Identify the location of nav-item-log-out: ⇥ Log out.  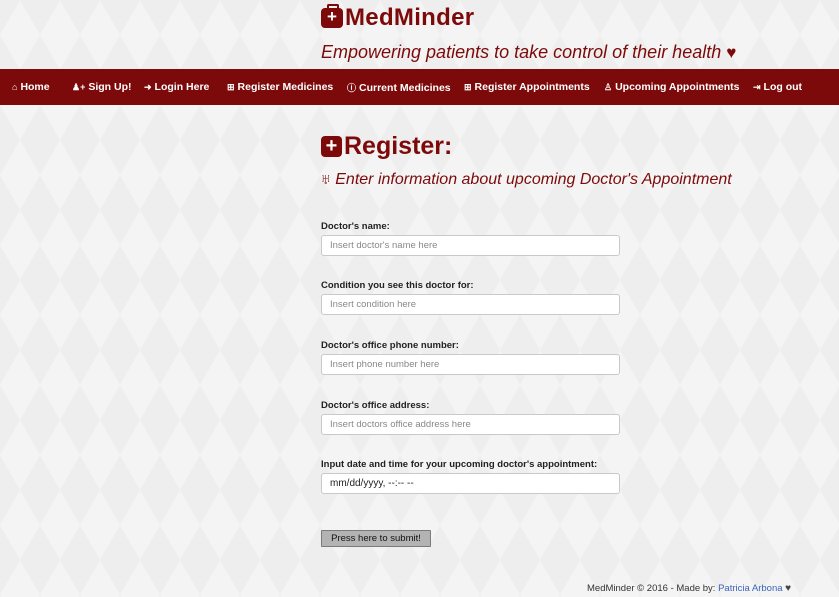
(777, 87).